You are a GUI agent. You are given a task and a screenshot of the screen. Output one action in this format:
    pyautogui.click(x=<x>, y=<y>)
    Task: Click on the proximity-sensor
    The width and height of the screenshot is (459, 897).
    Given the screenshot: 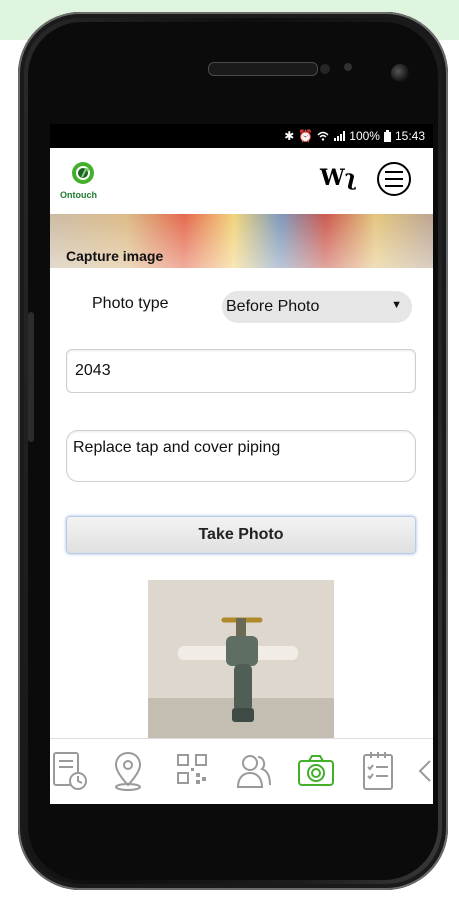 What is the action you would take?
    pyautogui.click(x=325, y=69)
    